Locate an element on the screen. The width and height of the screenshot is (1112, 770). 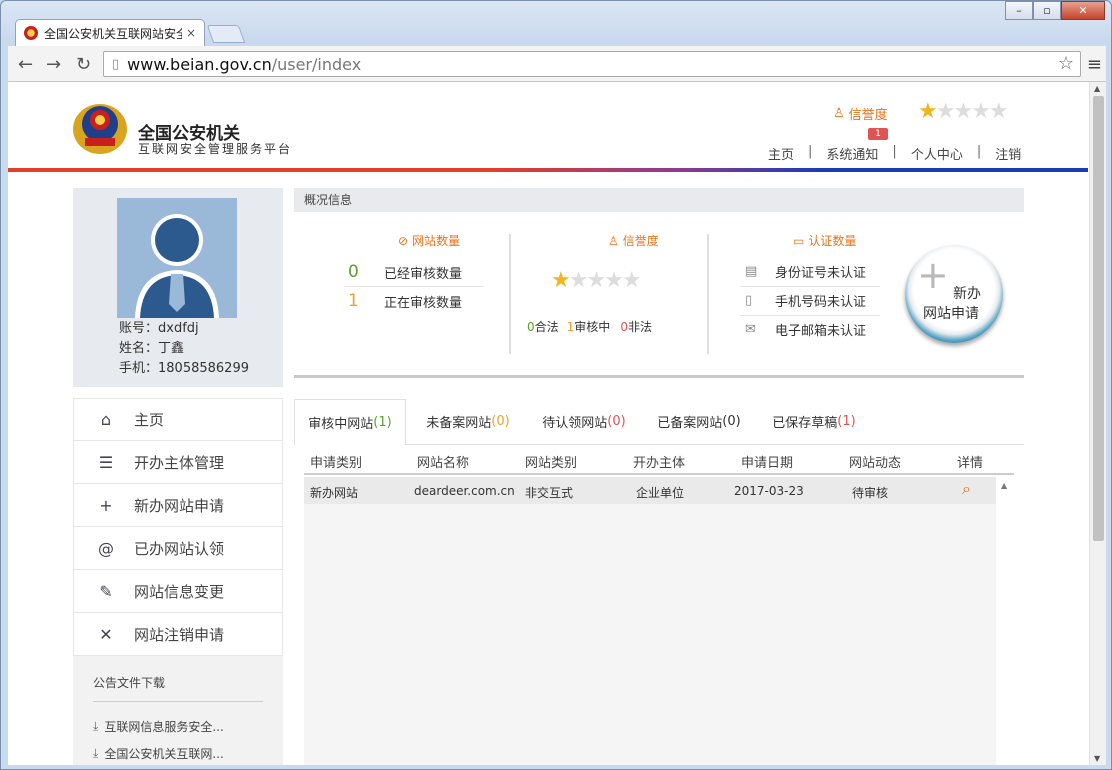
notice-title: 公告文件下载 is located at coordinates (178, 688).